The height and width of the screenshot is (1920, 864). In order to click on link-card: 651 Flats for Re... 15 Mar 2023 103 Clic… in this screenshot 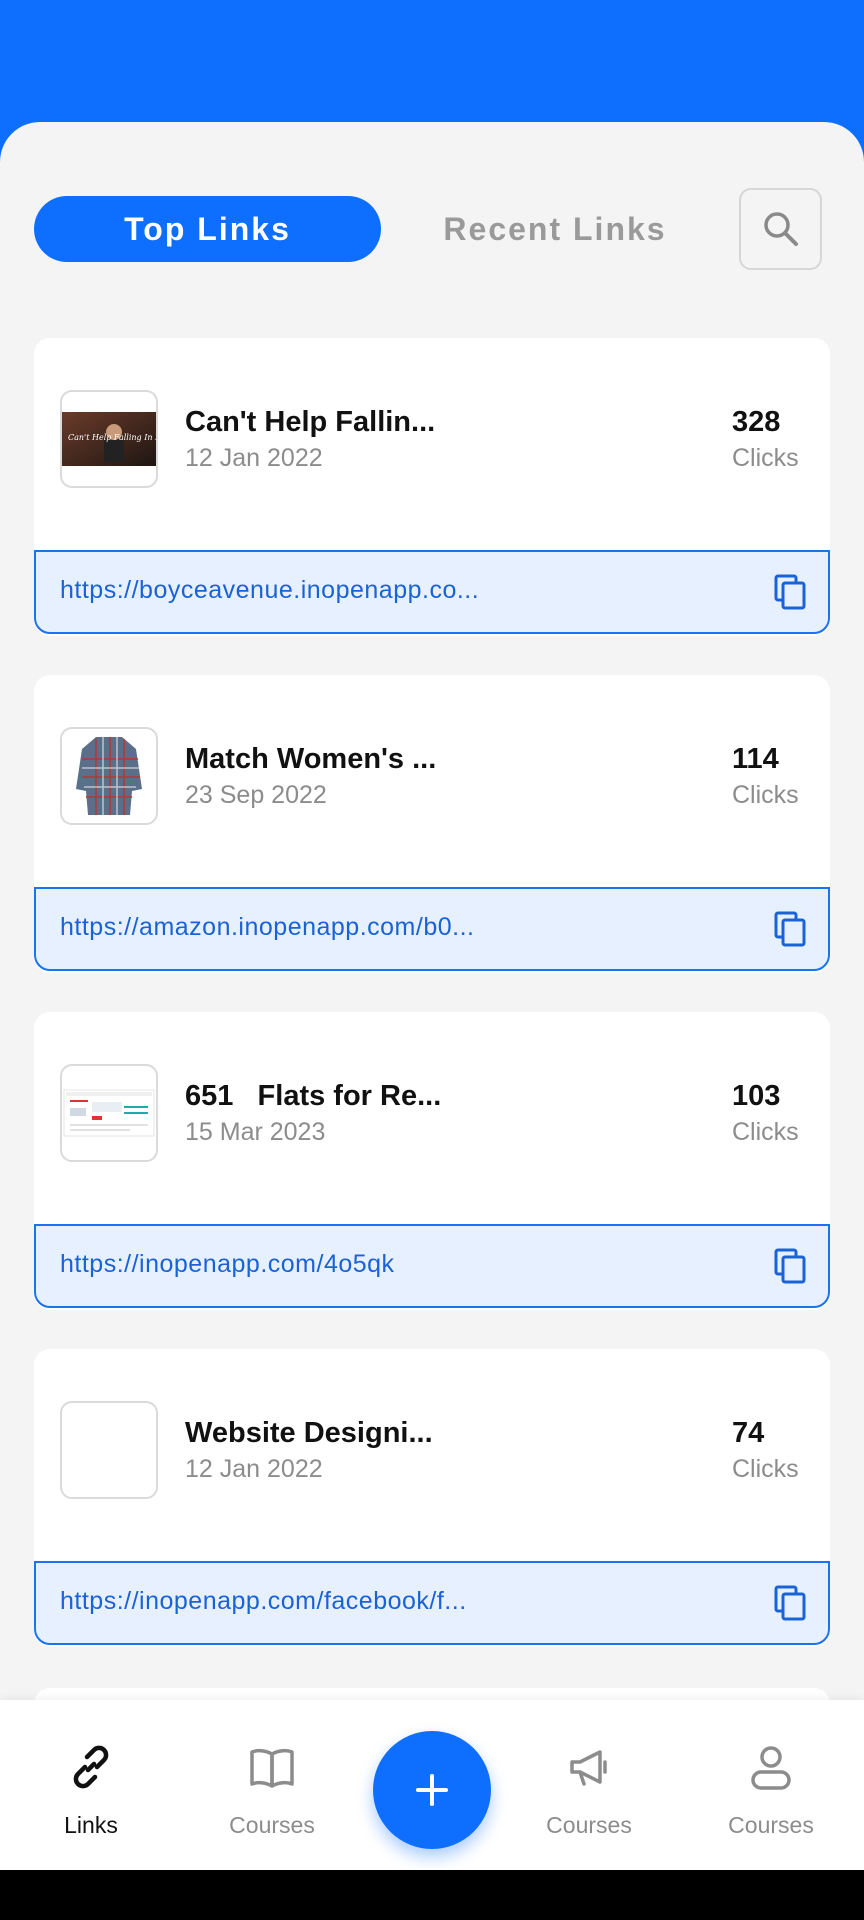, I will do `click(432, 1161)`.